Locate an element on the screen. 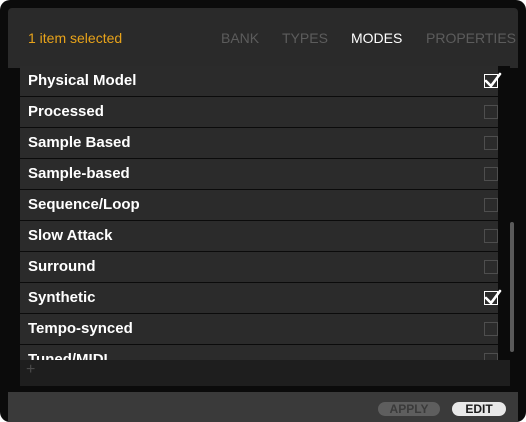  list-item: Physical Model is located at coordinates (261, 81).